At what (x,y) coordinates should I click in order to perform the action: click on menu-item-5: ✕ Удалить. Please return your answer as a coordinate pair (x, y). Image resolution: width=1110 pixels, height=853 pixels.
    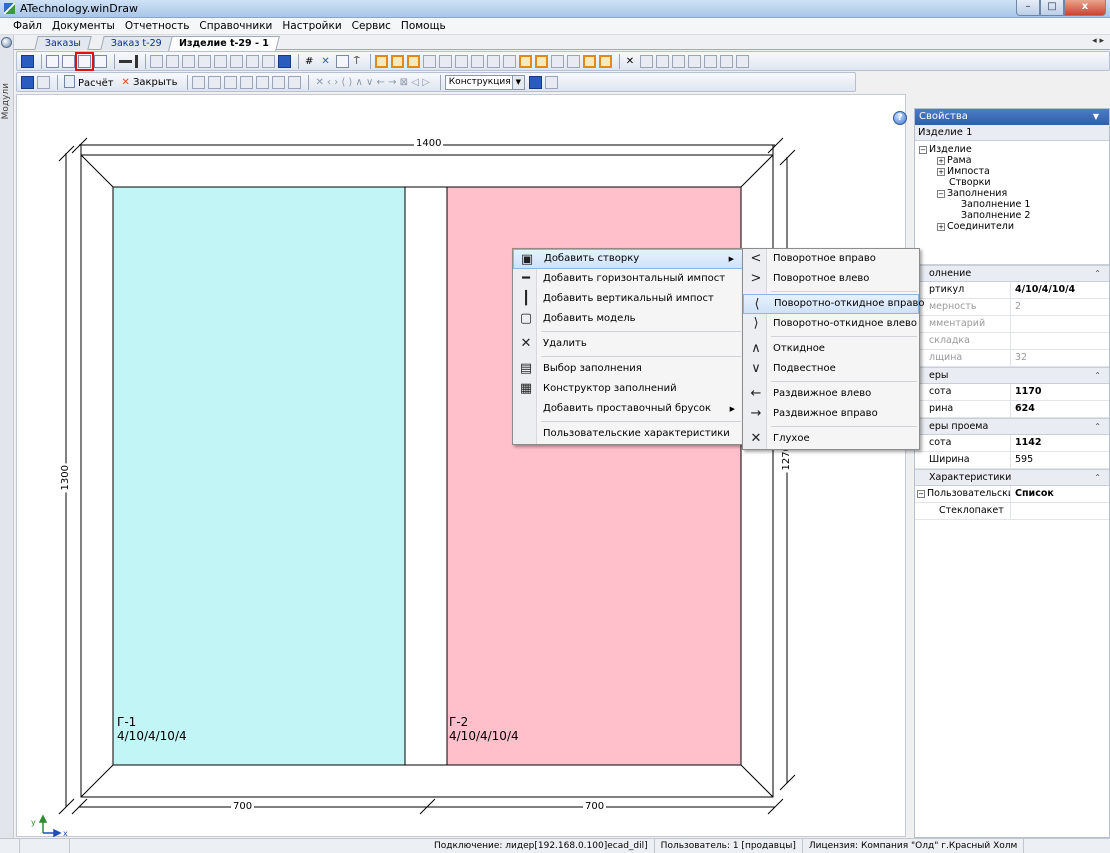
    Looking at the image, I should click on (628, 344).